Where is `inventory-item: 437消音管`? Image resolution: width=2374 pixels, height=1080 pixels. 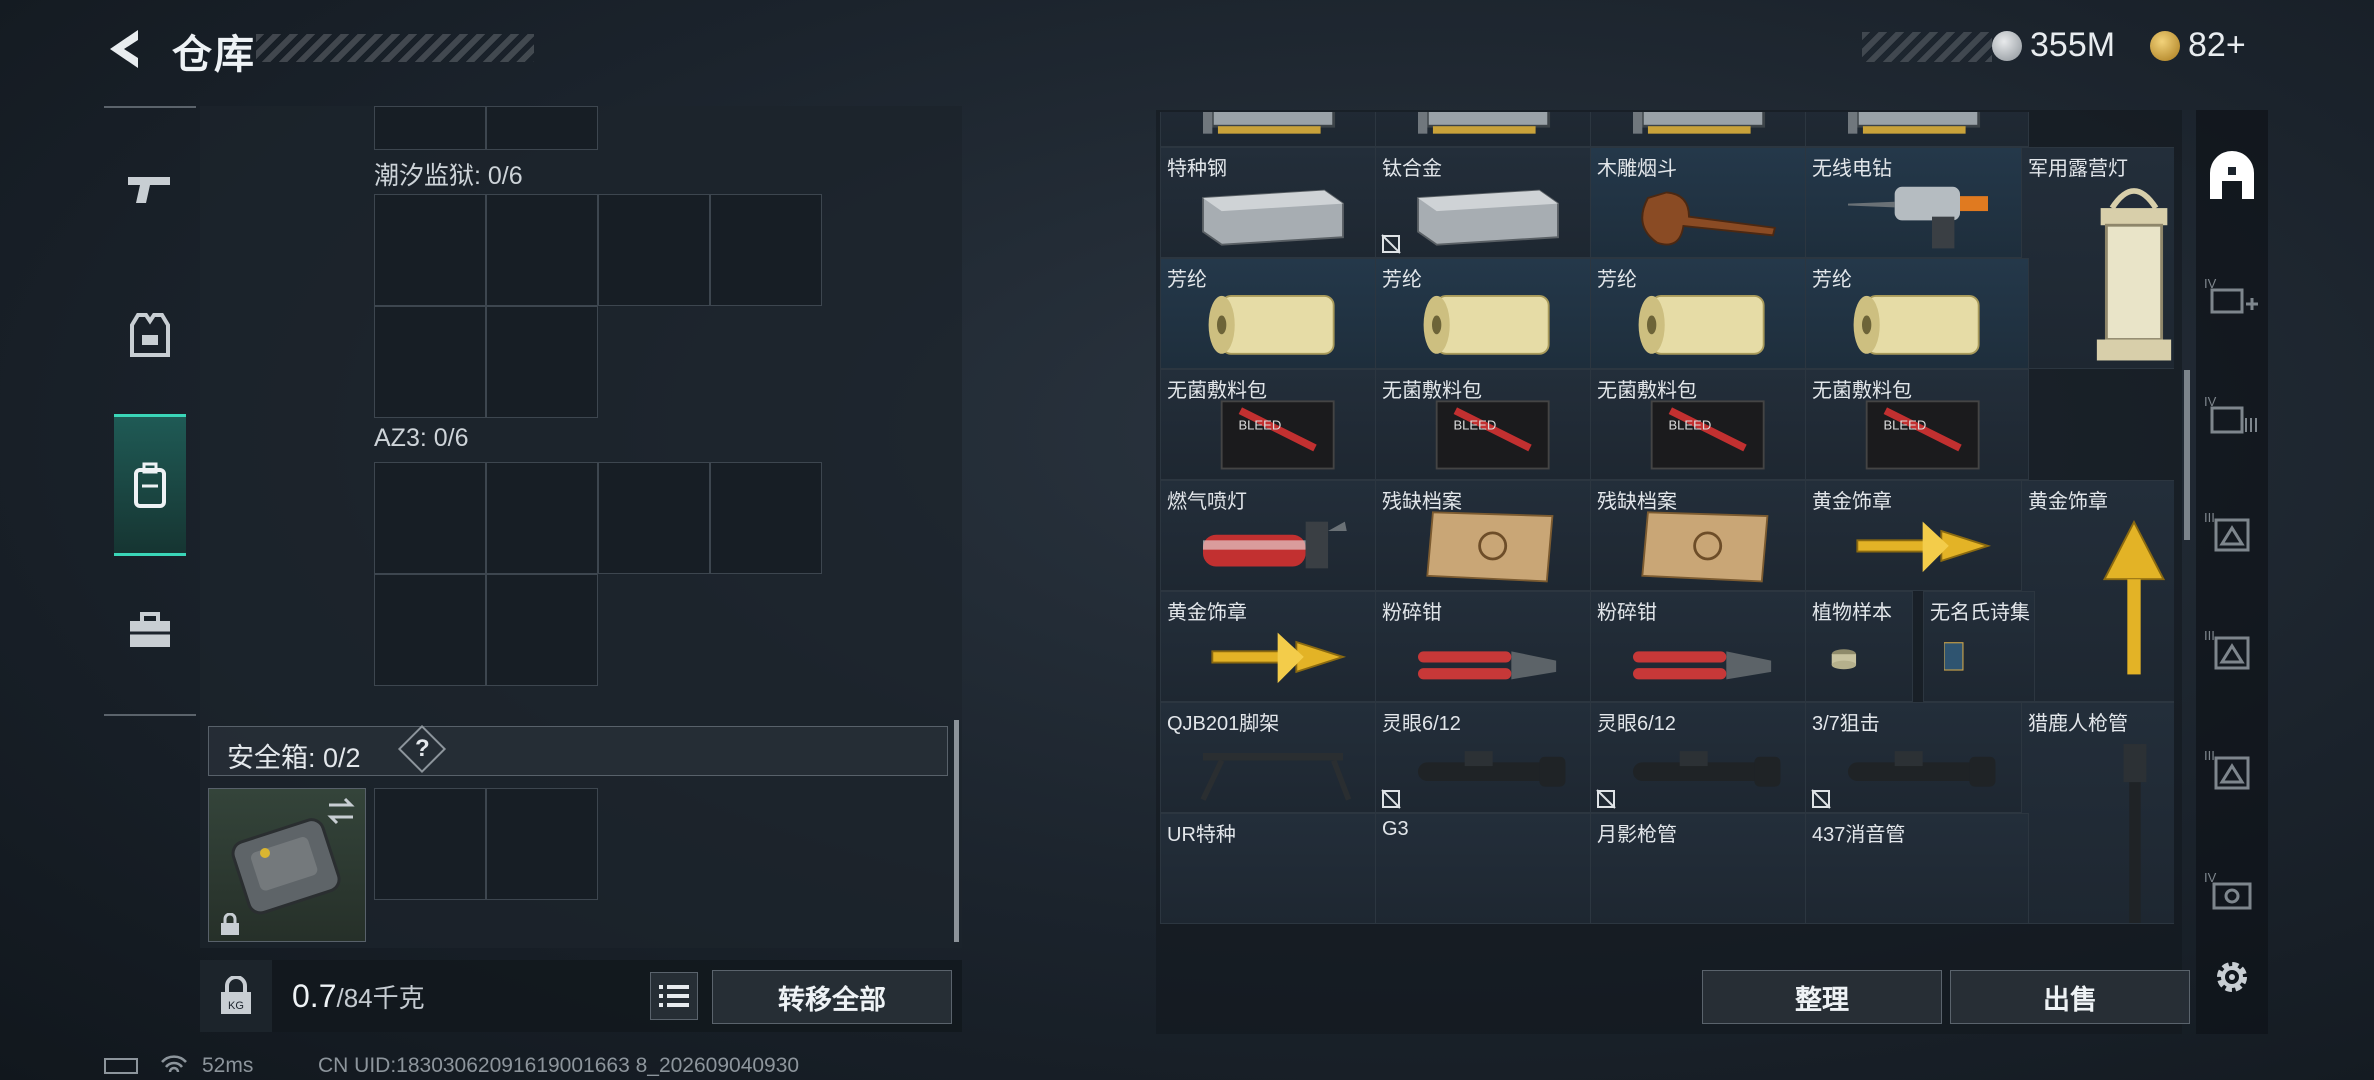
inventory-item: 437消音管 is located at coordinates (1917, 868).